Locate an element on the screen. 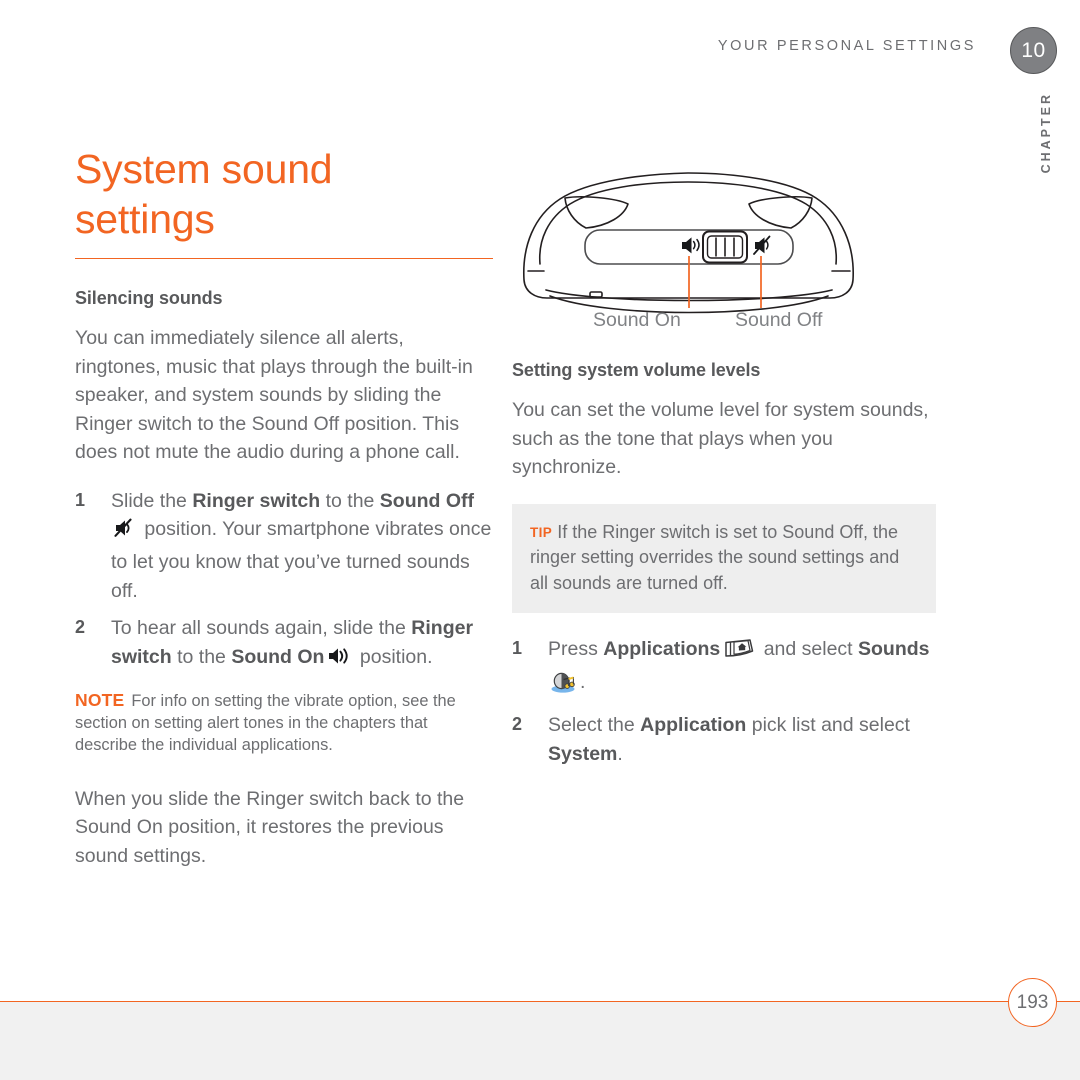  step-text-fragment: Press is located at coordinates (576, 649).